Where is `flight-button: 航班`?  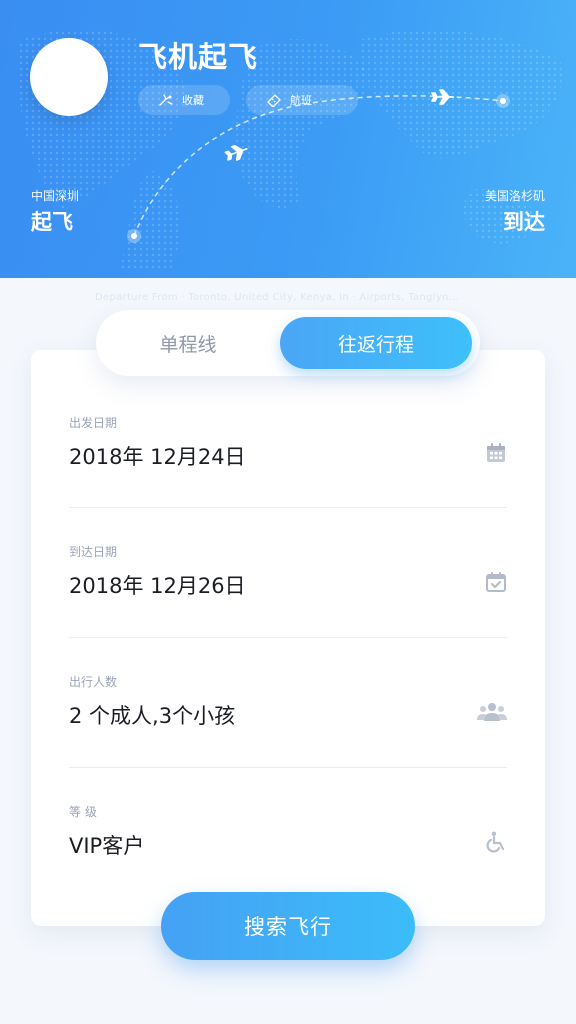 flight-button: 航班 is located at coordinates (302, 100).